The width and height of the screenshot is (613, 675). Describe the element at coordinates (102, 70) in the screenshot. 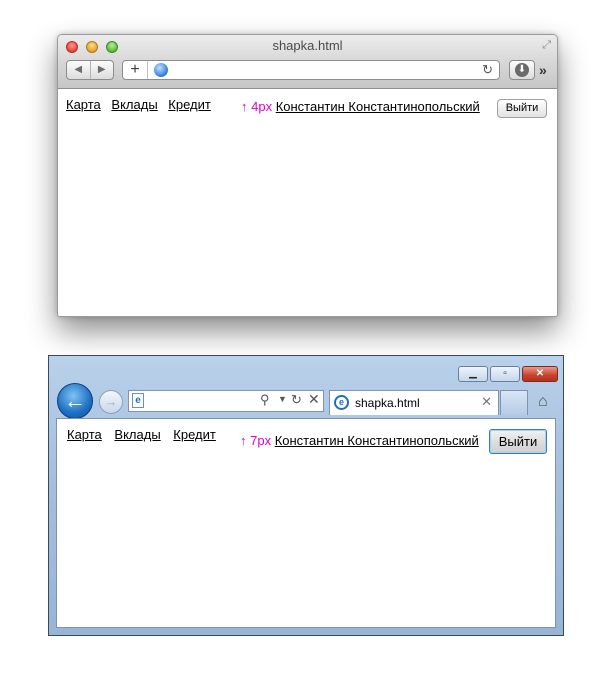

I see `forward-icon: ▶` at that location.